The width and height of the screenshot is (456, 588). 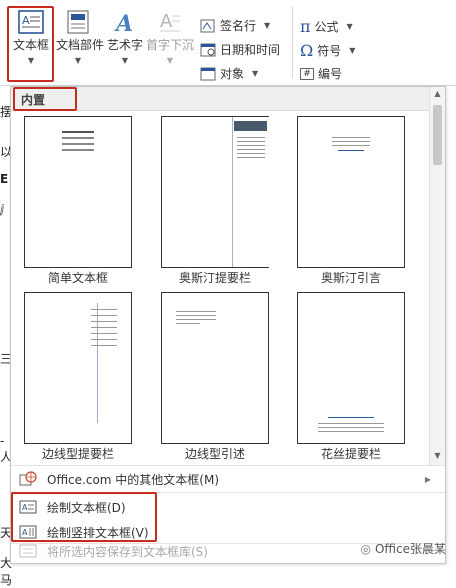 I want to click on signature-label: 签名行, so click(x=238, y=26).